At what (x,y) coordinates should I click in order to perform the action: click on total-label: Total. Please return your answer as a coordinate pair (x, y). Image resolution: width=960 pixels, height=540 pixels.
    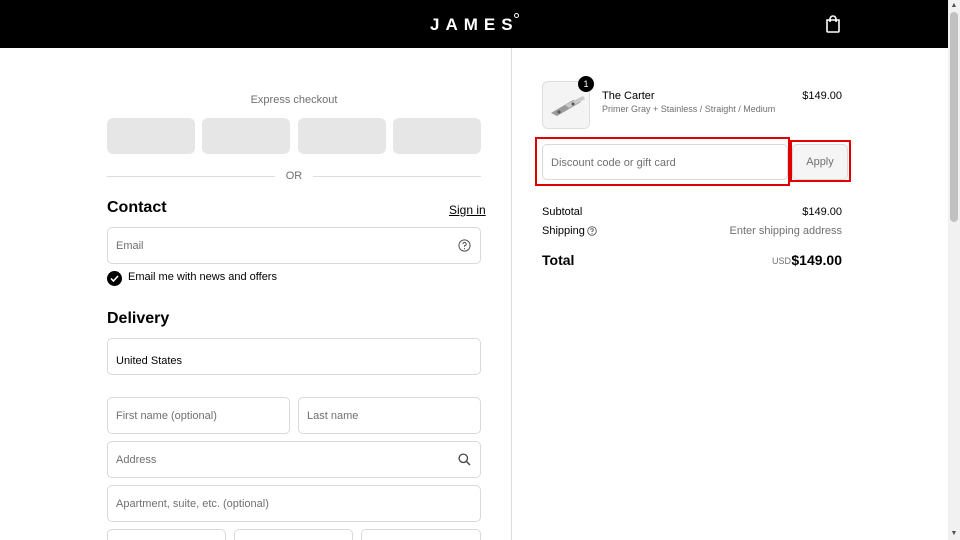
    Looking at the image, I should click on (558, 260).